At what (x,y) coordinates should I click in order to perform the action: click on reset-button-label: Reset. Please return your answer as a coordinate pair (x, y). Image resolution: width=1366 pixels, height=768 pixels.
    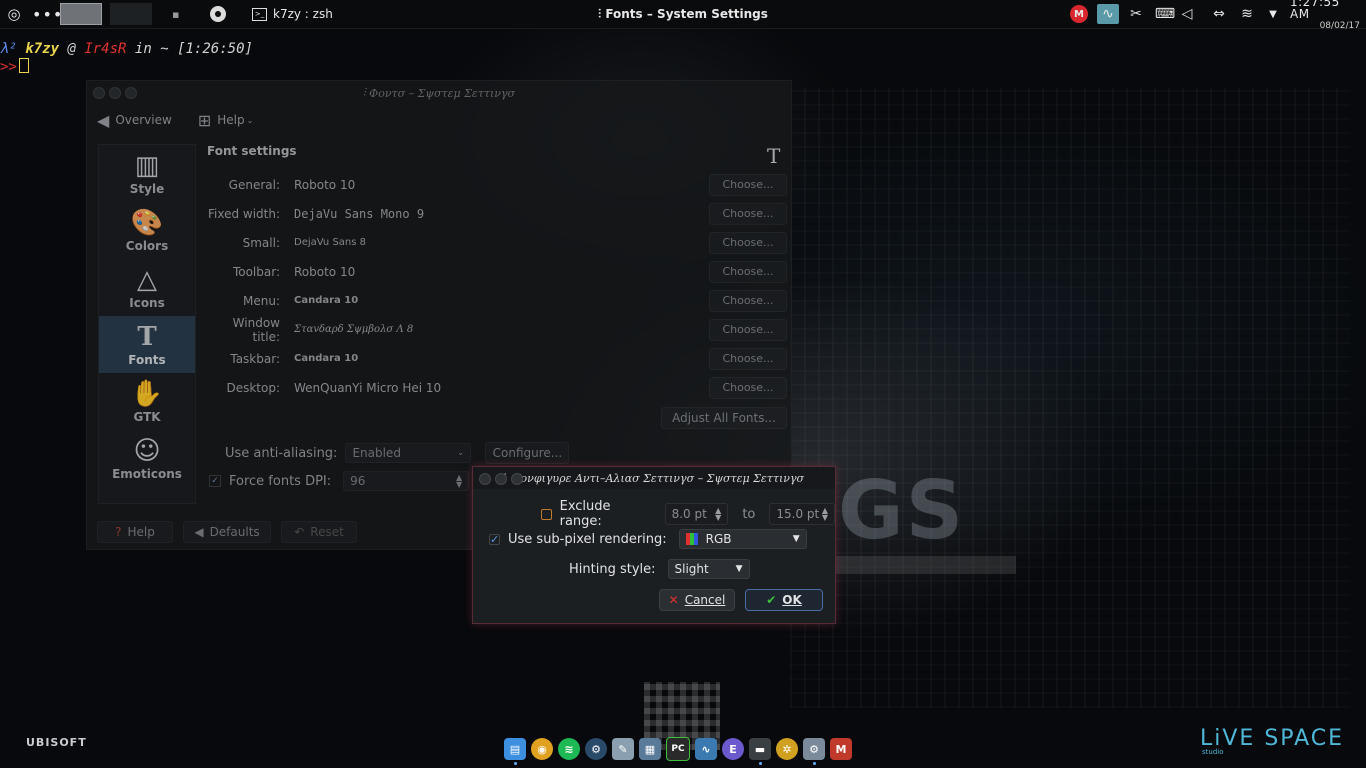
    Looking at the image, I should click on (327, 532).